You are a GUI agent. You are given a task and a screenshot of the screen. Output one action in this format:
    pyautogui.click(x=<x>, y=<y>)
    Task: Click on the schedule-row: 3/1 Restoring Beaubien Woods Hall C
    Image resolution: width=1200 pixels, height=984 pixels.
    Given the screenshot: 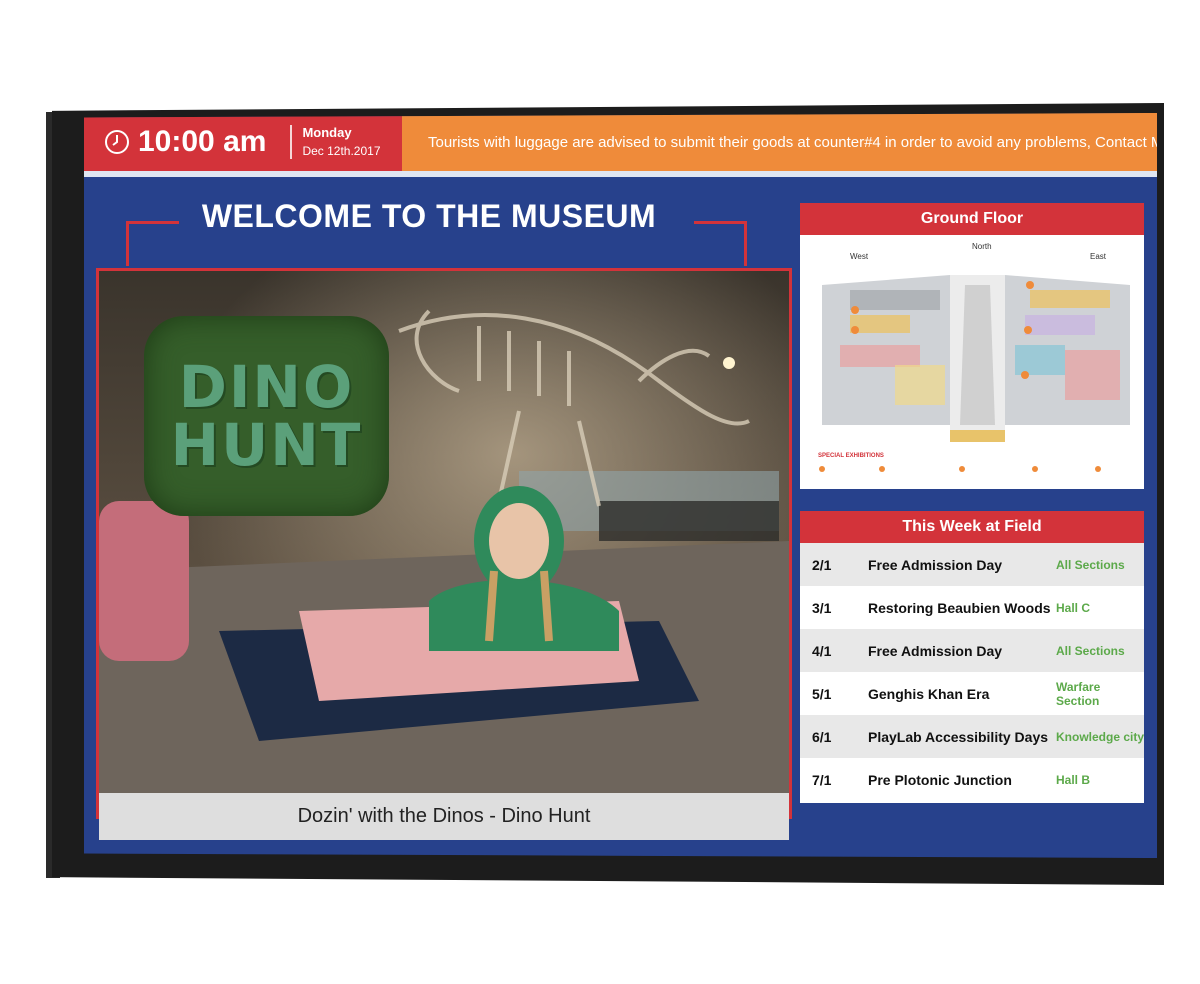 What is the action you would take?
    pyautogui.click(x=972, y=607)
    